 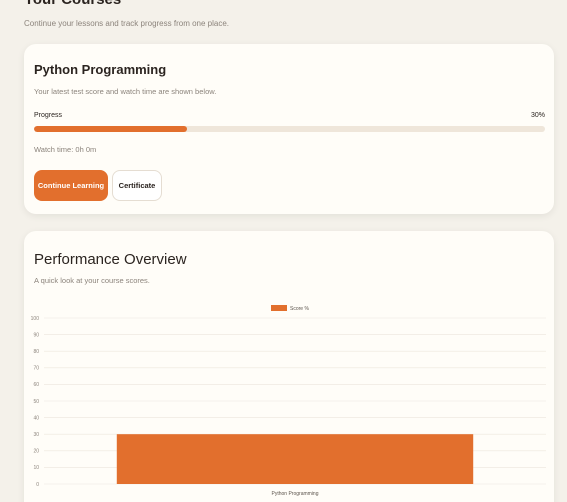 I want to click on y-tick-label-70: 70, so click(x=36, y=369).